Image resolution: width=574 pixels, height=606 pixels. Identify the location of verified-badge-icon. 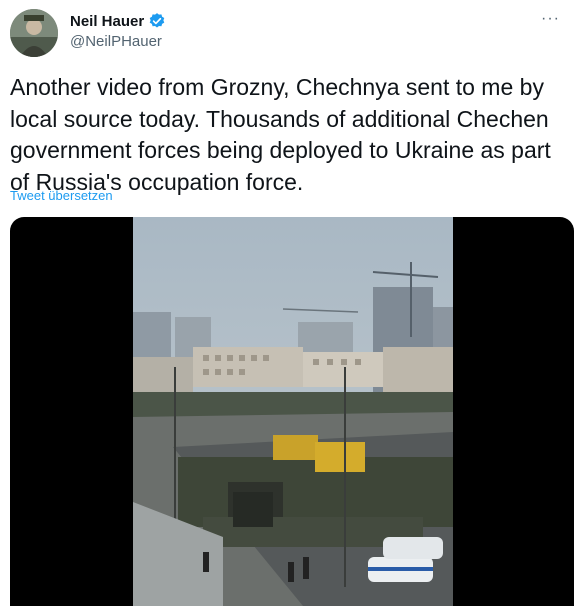
(157, 20).